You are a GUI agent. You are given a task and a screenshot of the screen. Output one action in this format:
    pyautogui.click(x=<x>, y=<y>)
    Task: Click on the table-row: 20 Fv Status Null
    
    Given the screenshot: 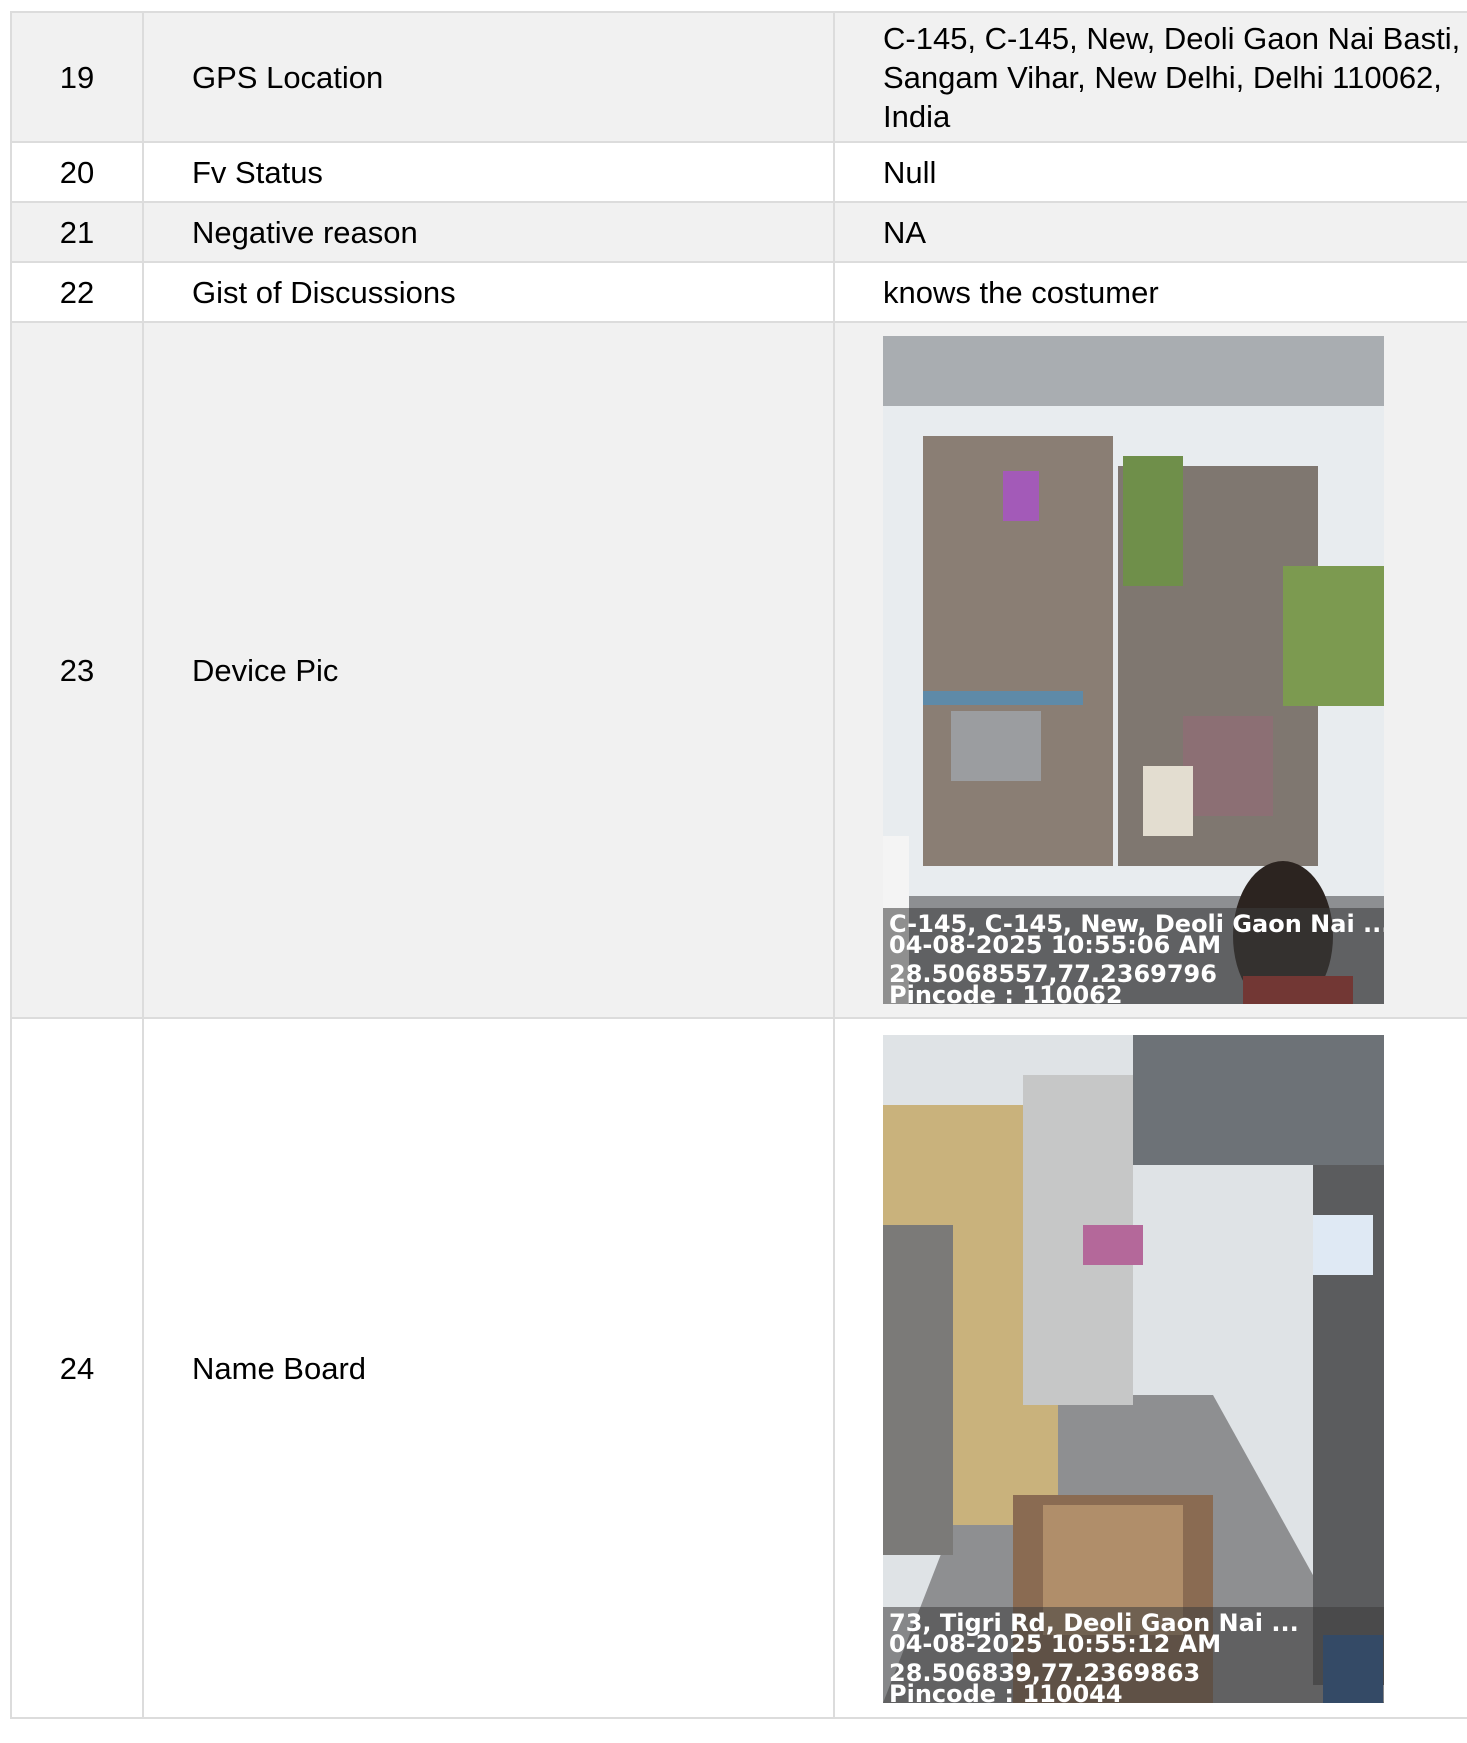 What is the action you would take?
    pyautogui.click(x=738, y=172)
    